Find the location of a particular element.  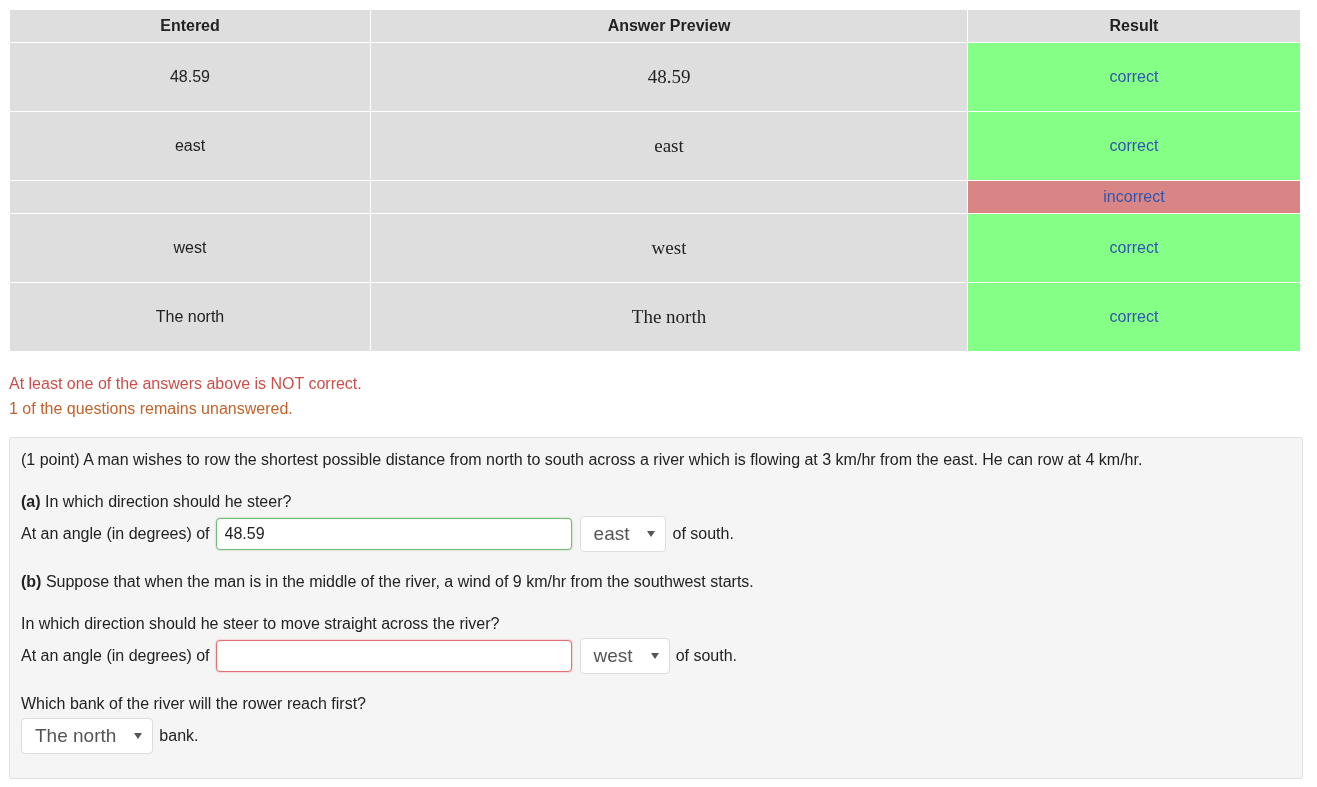

dropdown: The north is located at coordinates (87, 736).